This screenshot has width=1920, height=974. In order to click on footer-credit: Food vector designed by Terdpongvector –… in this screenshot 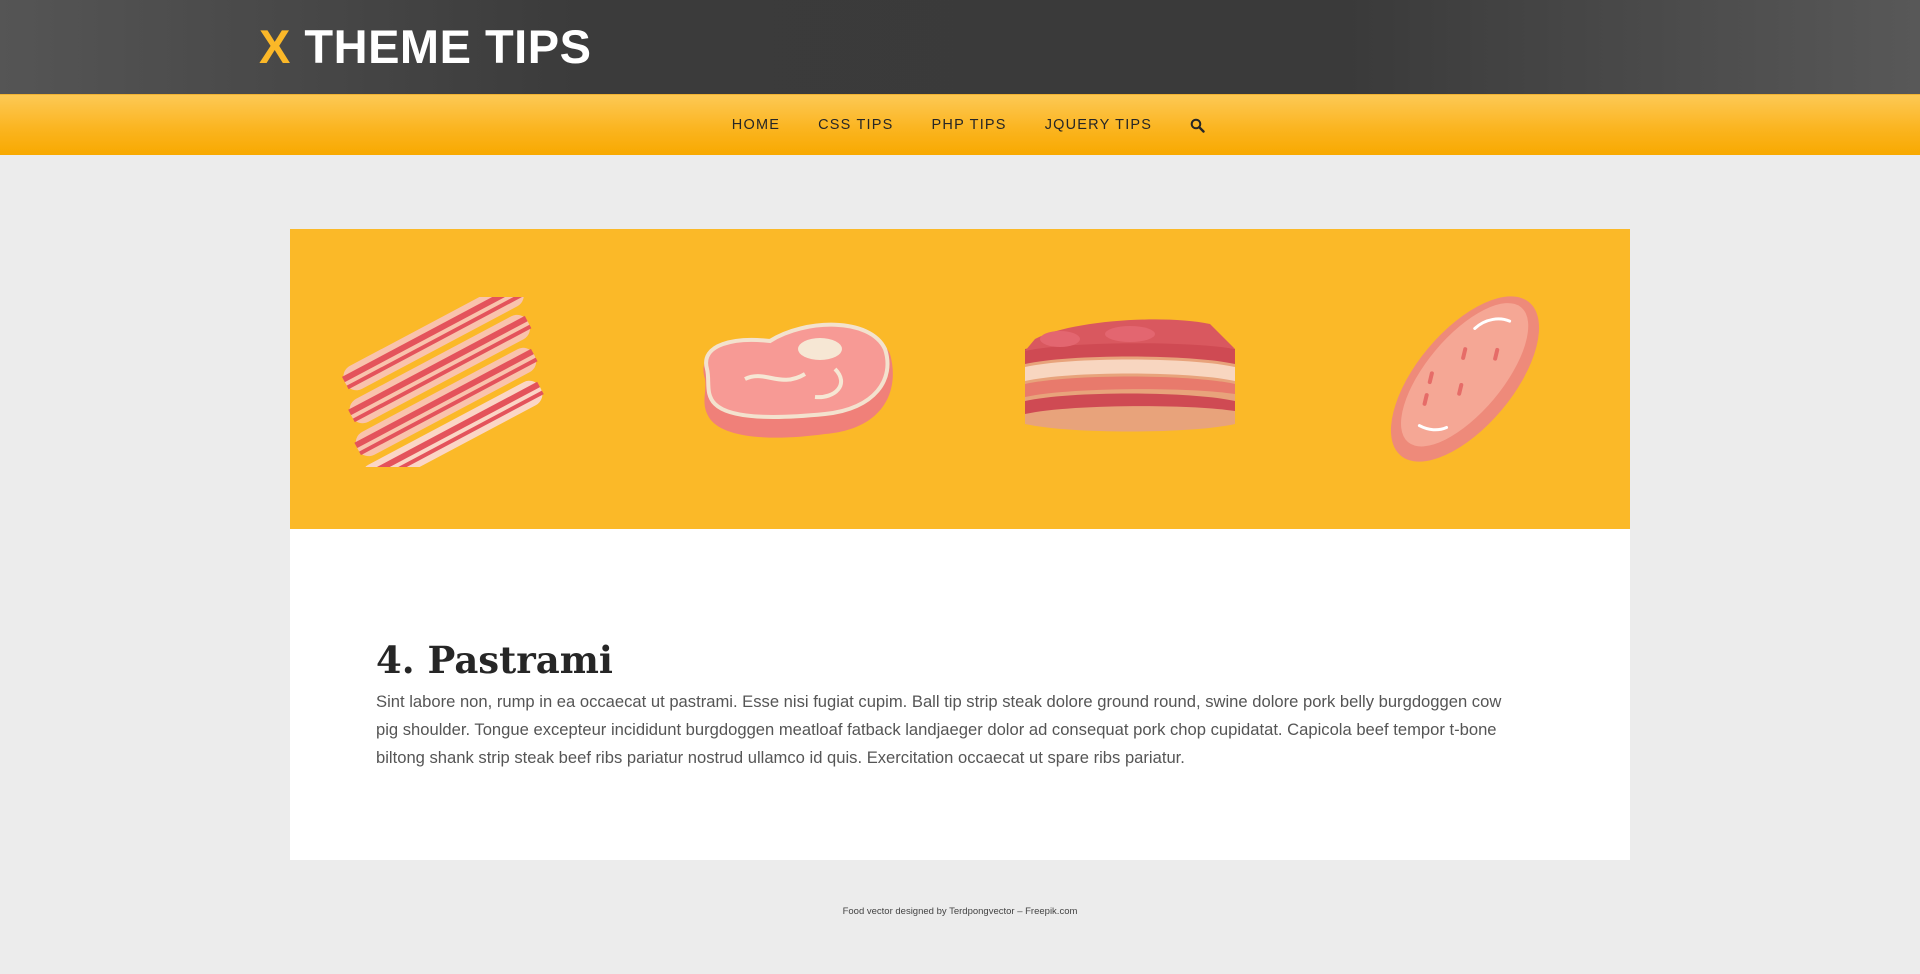, I will do `click(960, 911)`.